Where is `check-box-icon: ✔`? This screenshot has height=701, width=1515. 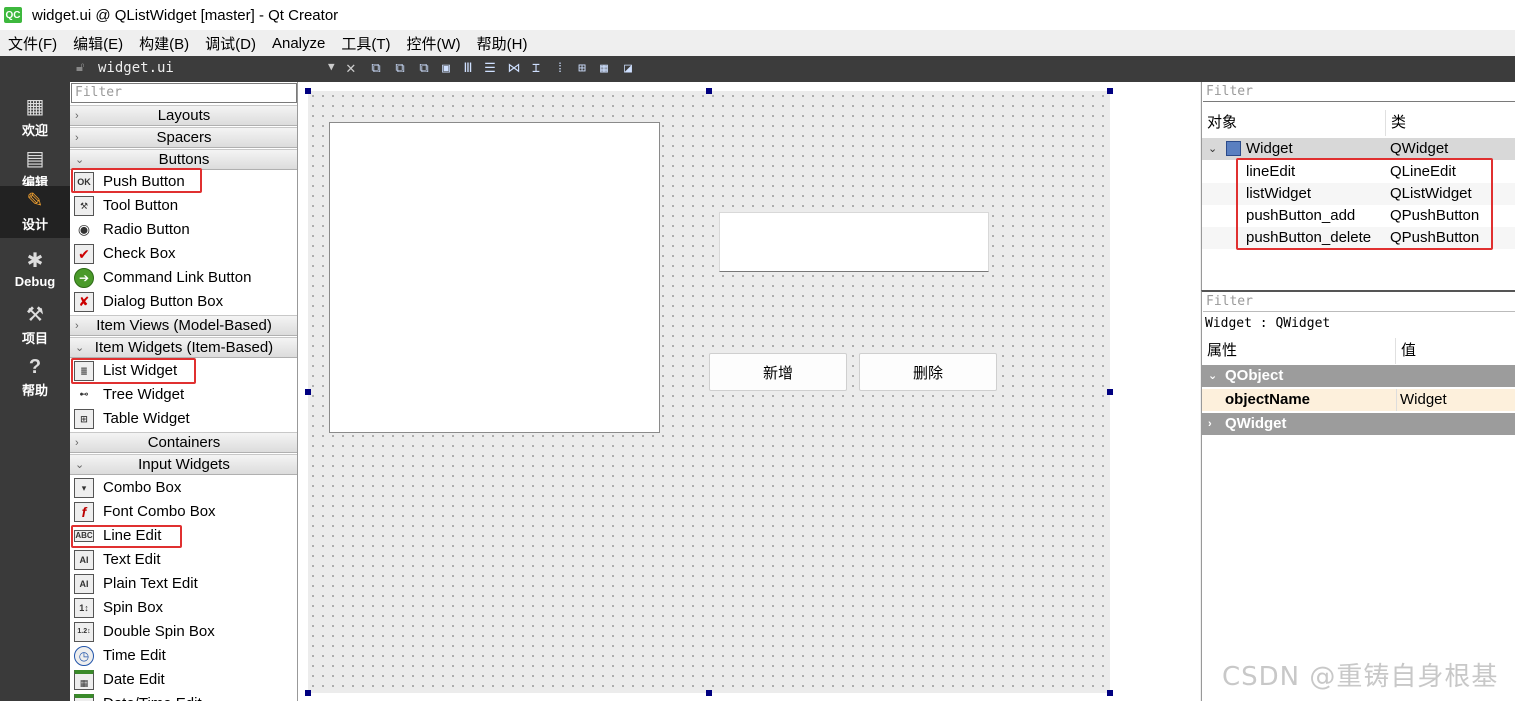 check-box-icon: ✔ is located at coordinates (84, 254).